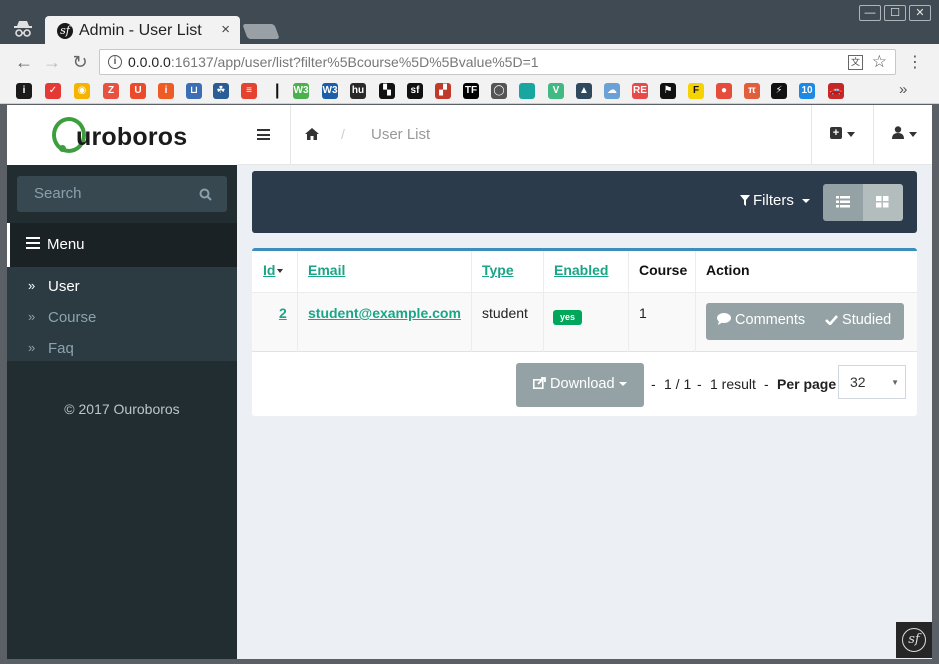 Image resolution: width=939 pixels, height=664 pixels. What do you see at coordinates (80, 62) in the screenshot?
I see `reload-button: ↻` at bounding box center [80, 62].